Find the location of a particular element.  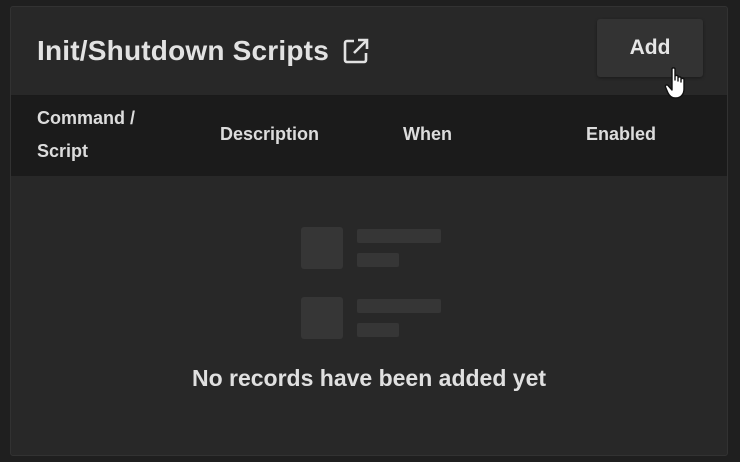

empty-state-message: No records have been added yet is located at coordinates (369, 378).